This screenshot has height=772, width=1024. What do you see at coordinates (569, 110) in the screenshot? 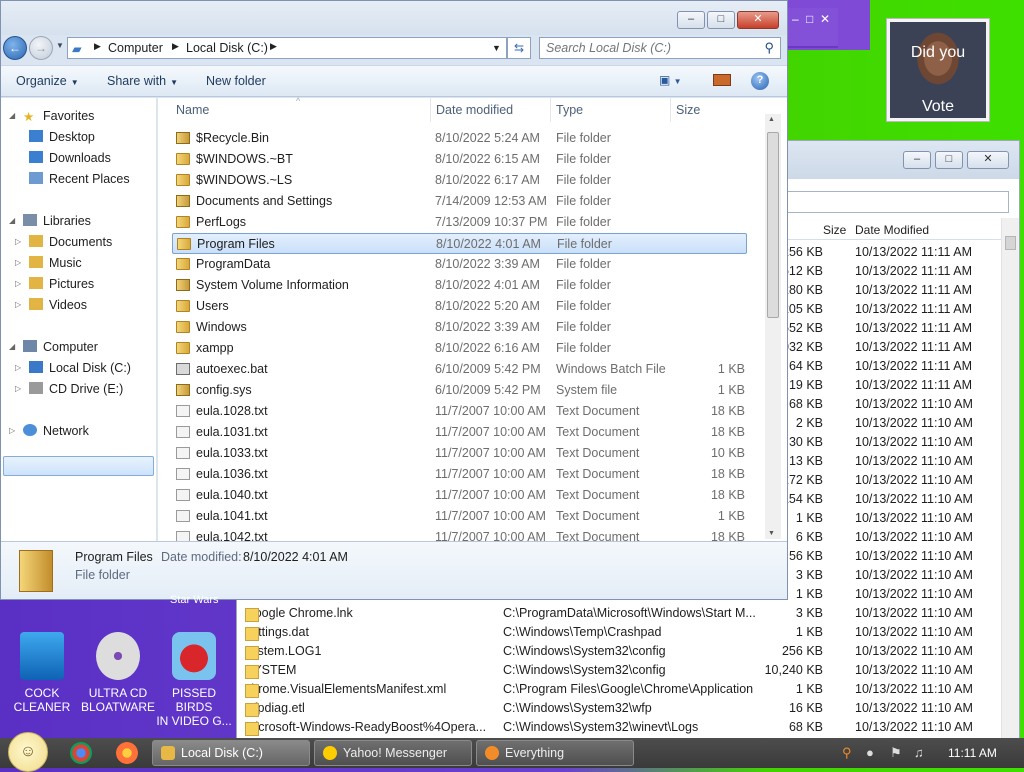
I see `column-header-type: Type` at bounding box center [569, 110].